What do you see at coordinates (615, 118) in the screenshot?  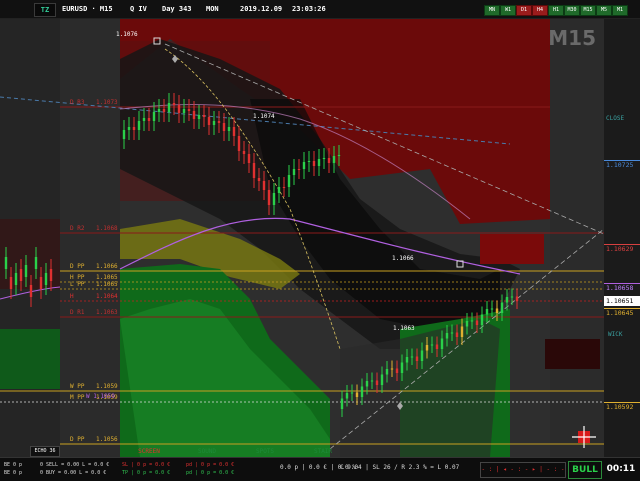 I see `close-tag: CLOSE` at bounding box center [615, 118].